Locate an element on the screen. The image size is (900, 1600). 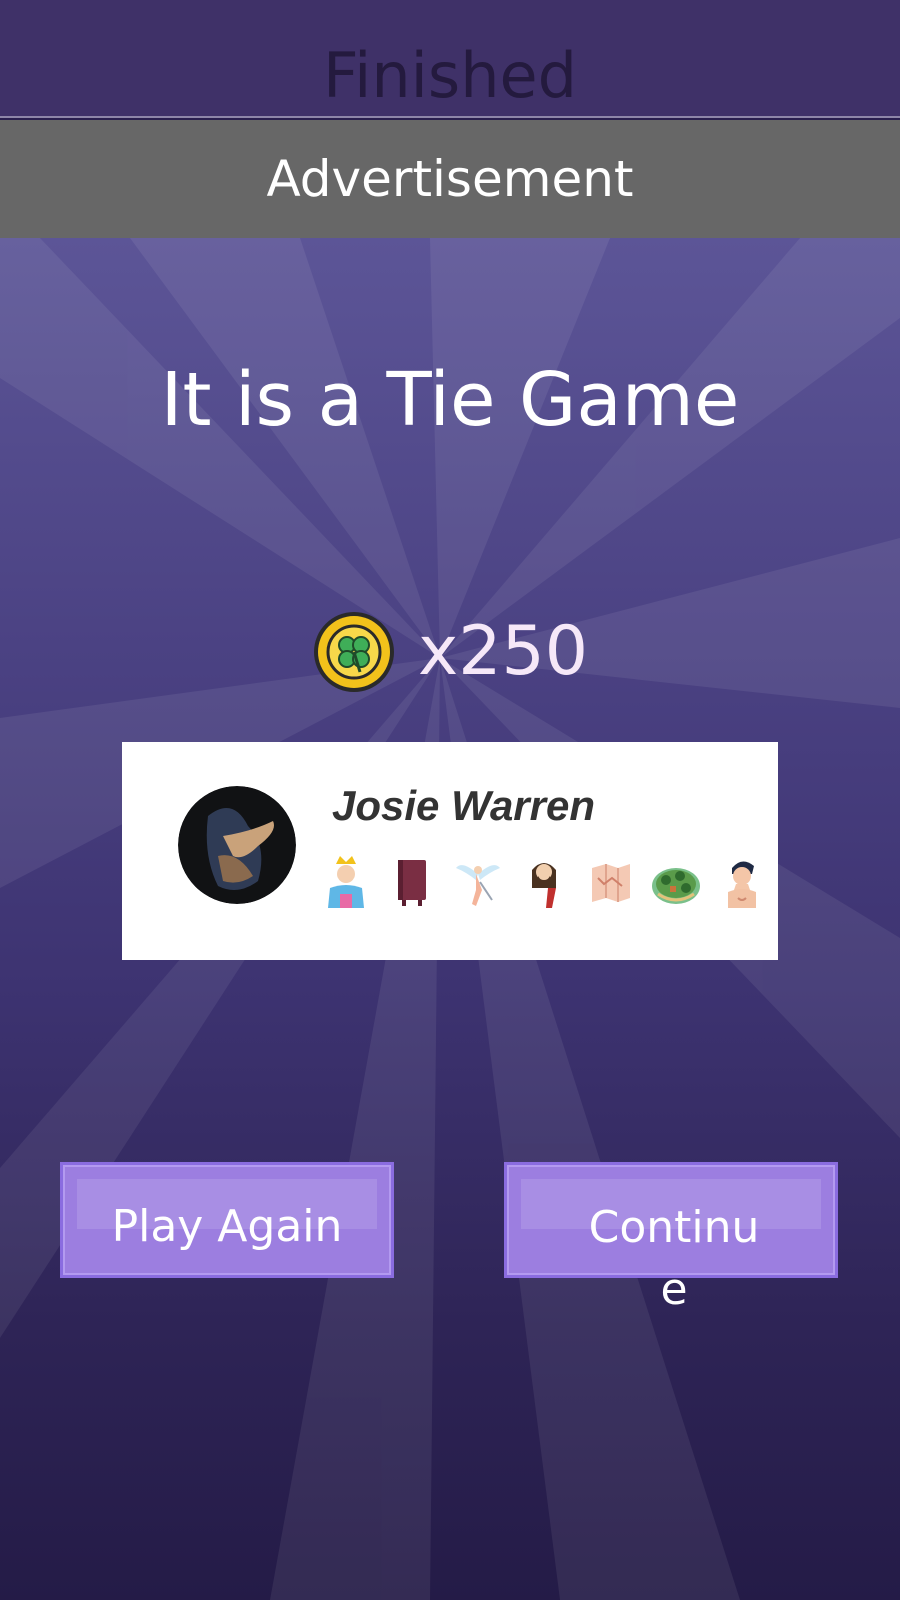
clover-coin-icon is located at coordinates (354, 652).